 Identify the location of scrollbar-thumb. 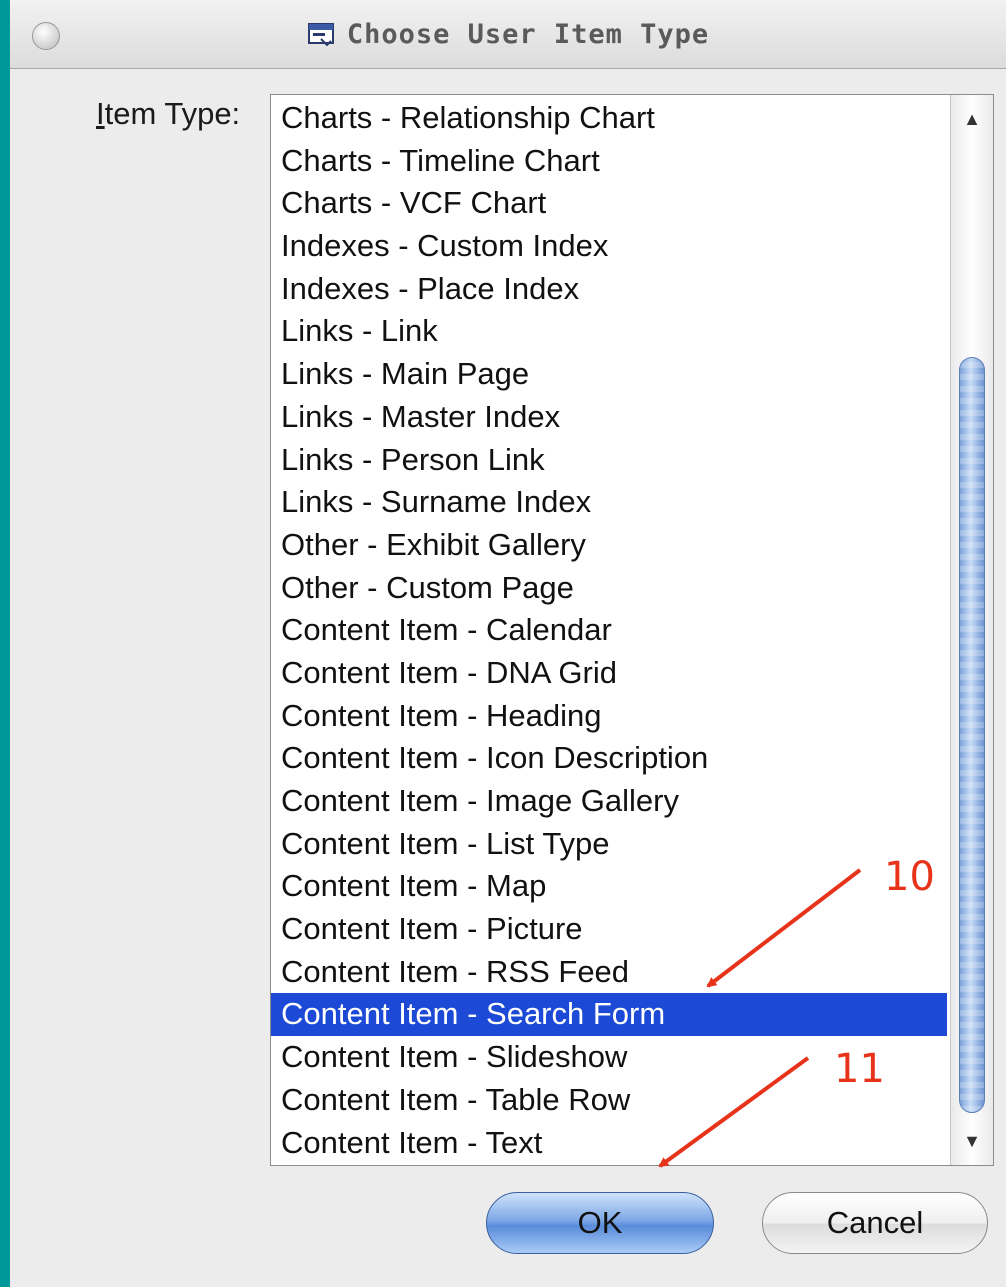
(972, 735).